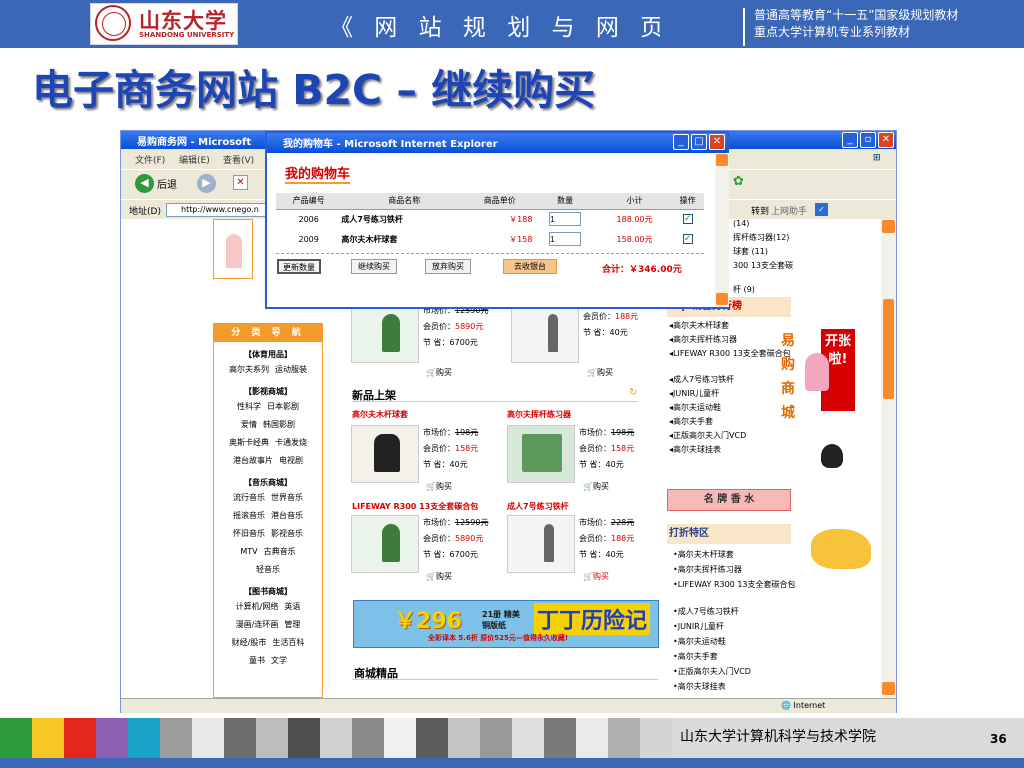 This screenshot has width=1024, height=768. I want to click on rank-item: ◂高尔夫运动鞋, so click(728, 408).